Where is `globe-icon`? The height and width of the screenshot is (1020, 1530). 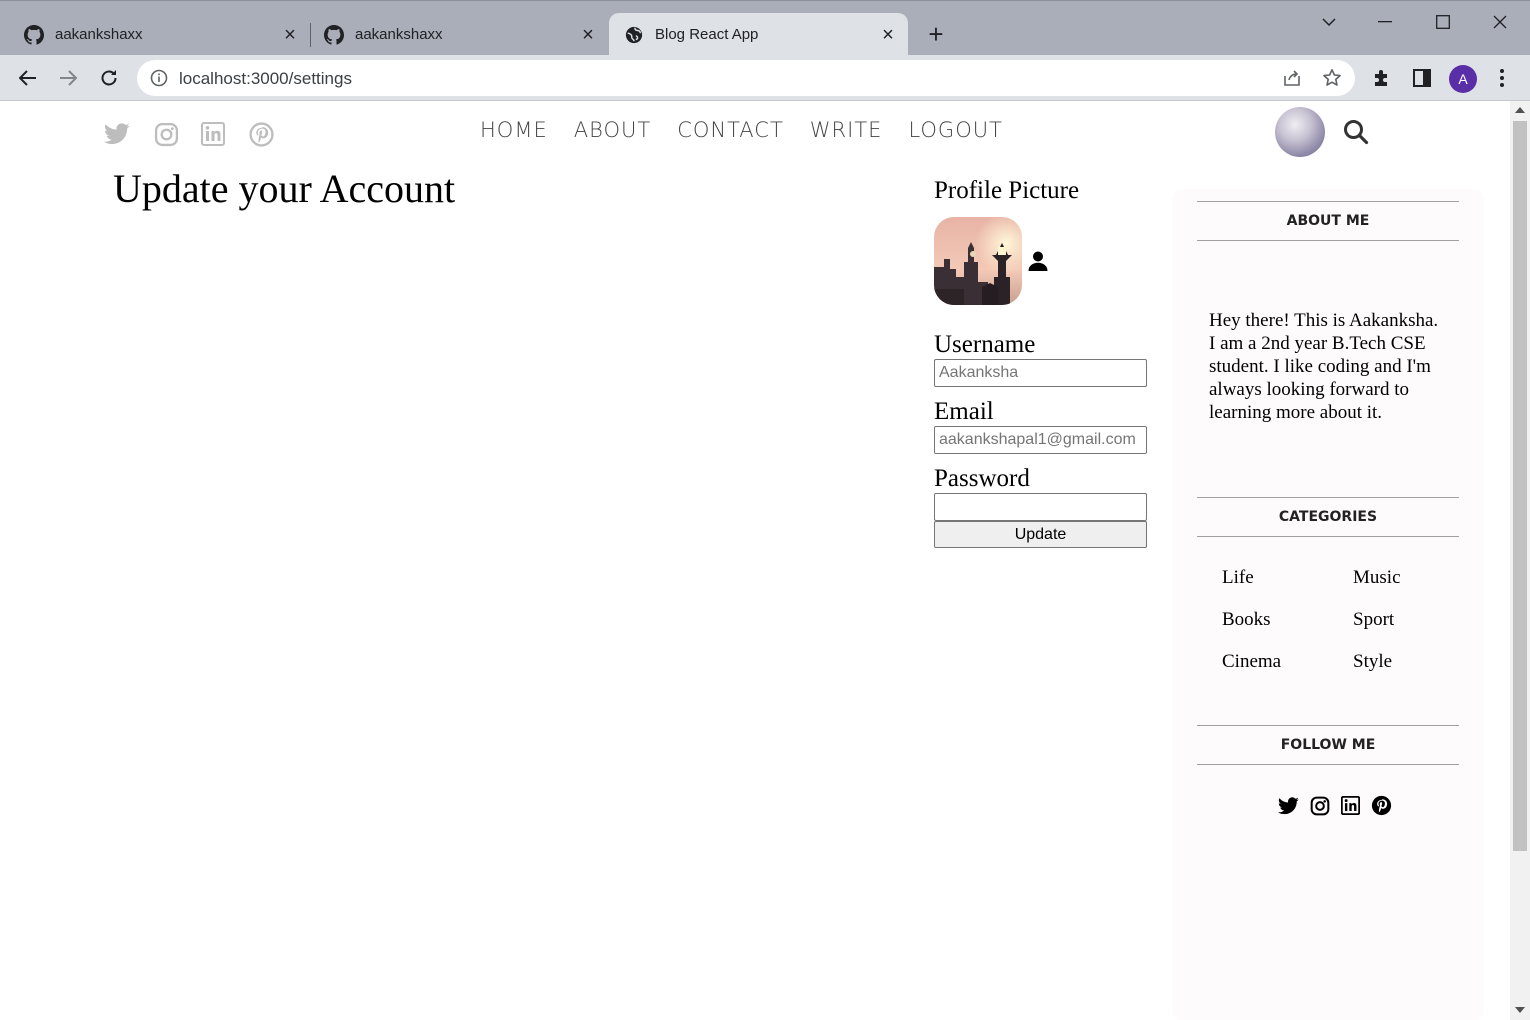
globe-icon is located at coordinates (634, 35).